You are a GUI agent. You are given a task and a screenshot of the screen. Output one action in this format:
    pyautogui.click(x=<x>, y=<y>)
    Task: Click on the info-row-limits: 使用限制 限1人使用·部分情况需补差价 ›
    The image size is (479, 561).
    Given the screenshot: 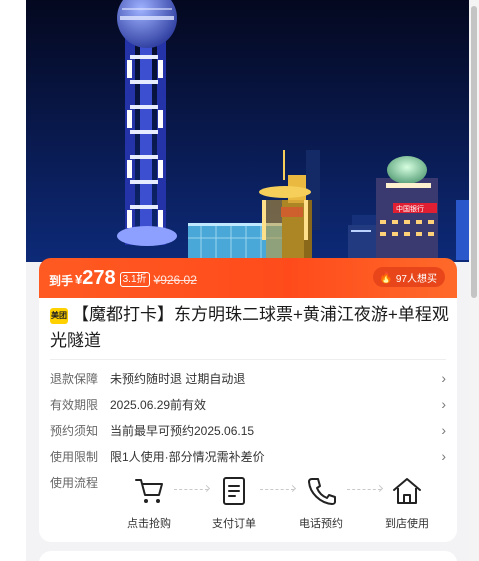 What is the action you would take?
    pyautogui.click(x=248, y=456)
    